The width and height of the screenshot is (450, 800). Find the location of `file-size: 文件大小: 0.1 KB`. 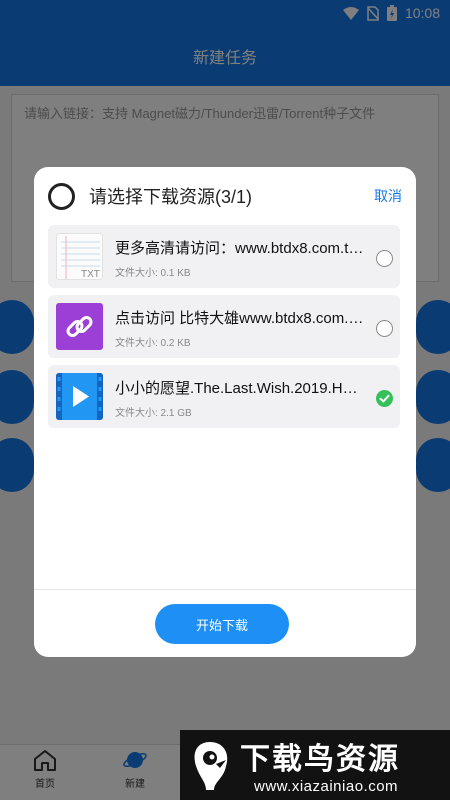

file-size: 文件大小: 0.1 KB is located at coordinates (153, 273).